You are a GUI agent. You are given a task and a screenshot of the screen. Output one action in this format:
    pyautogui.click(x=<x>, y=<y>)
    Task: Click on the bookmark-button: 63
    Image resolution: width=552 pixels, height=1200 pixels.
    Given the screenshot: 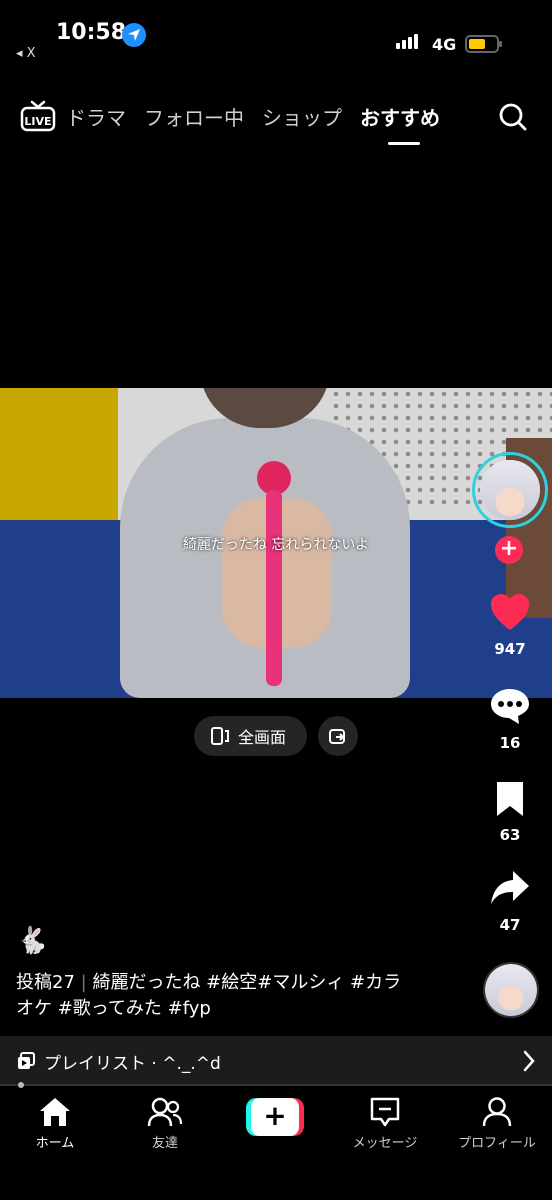 What is the action you would take?
    pyautogui.click(x=510, y=812)
    